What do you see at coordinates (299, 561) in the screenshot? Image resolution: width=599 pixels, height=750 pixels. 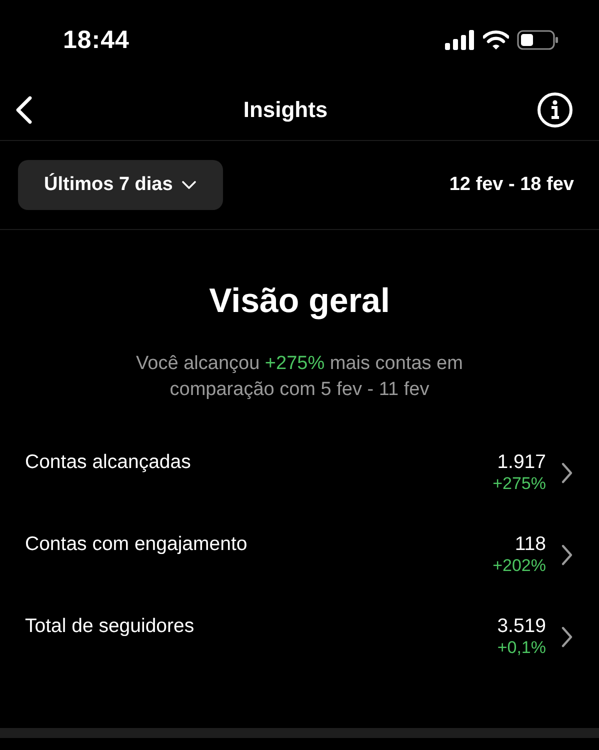 I see `metric-row: Contas com engajamento 118 +202%` at bounding box center [299, 561].